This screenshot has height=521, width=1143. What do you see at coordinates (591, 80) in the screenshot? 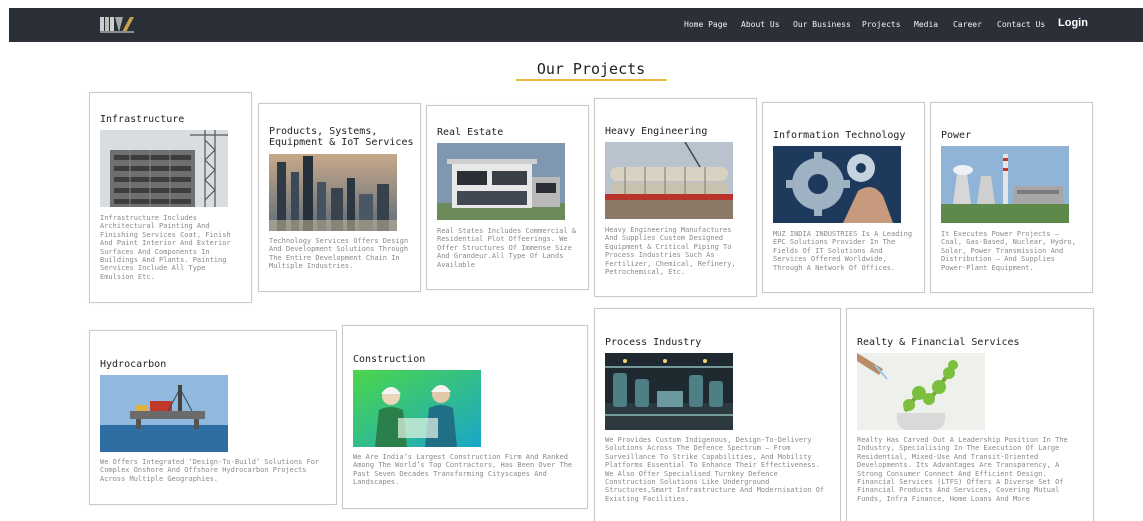
I see `title-underline` at bounding box center [591, 80].